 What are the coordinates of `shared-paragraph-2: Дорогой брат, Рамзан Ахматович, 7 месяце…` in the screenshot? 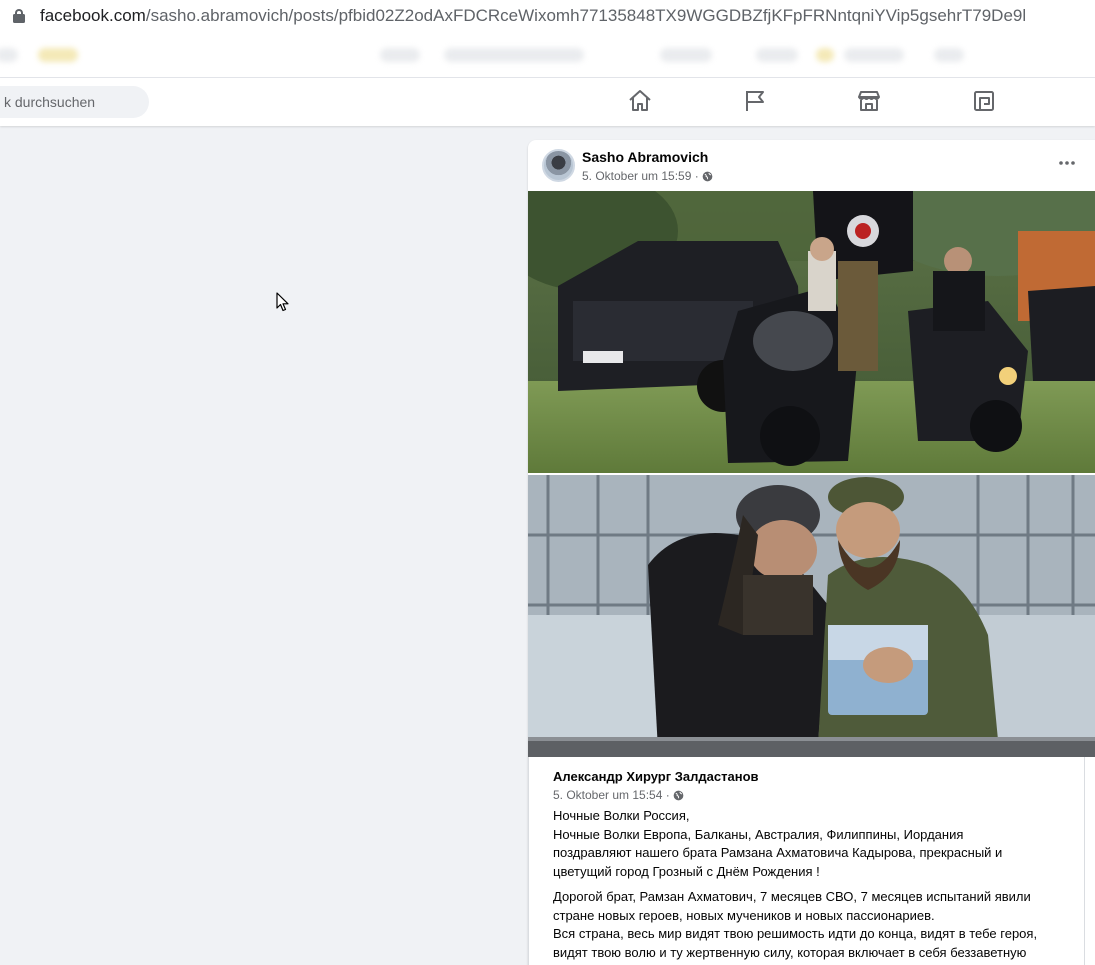 It's located at (795, 924).